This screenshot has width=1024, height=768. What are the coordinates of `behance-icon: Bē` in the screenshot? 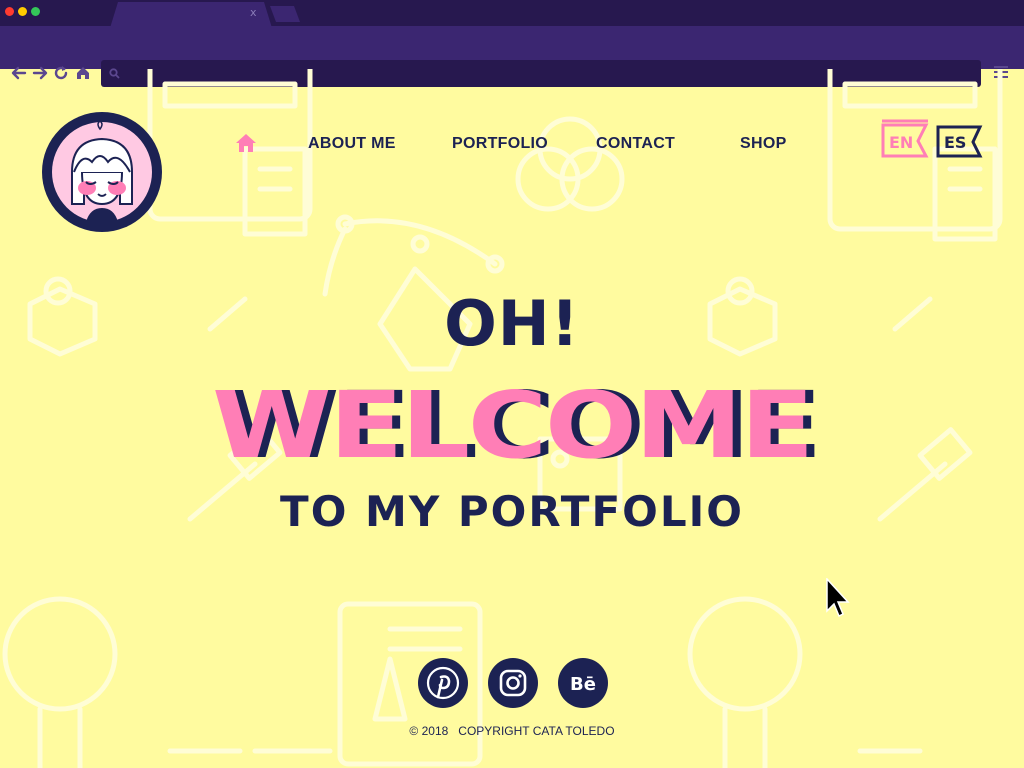 It's located at (583, 684).